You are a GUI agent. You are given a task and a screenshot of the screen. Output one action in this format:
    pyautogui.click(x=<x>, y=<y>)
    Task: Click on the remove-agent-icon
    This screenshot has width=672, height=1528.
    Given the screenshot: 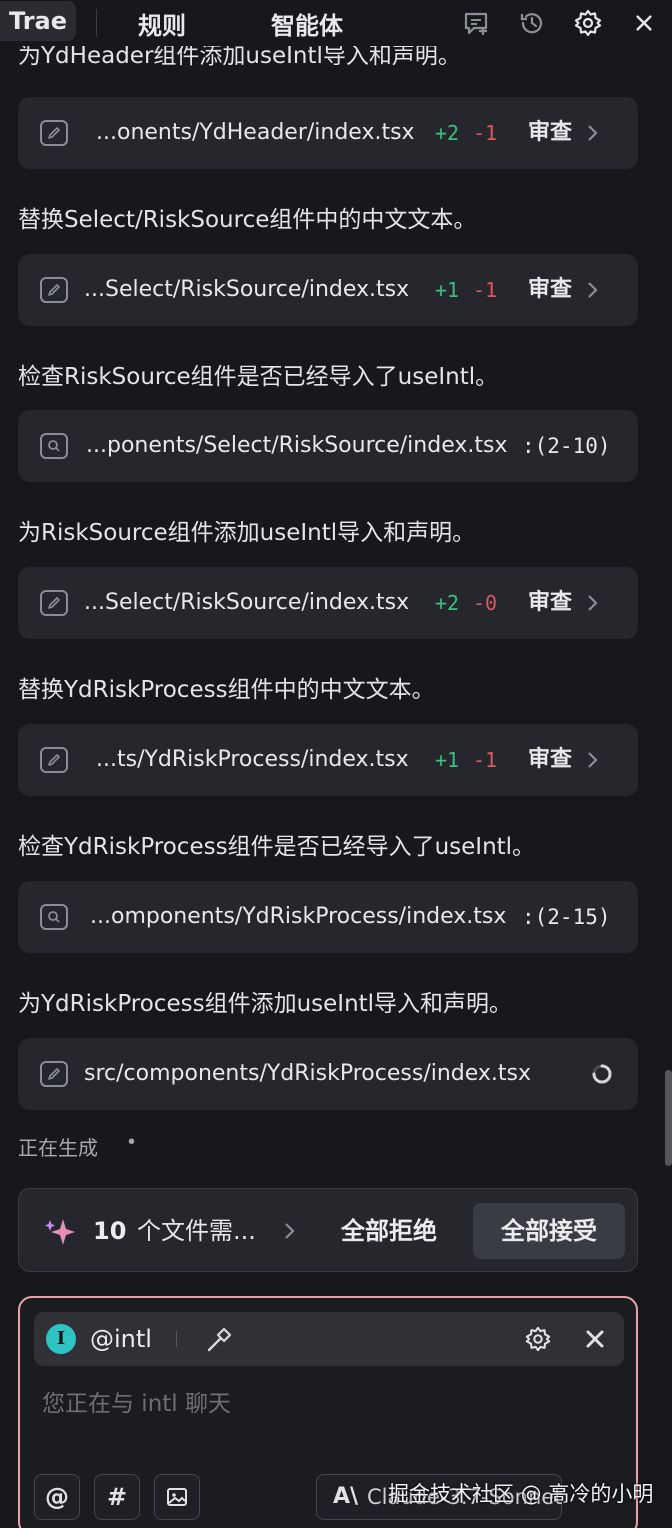 What is the action you would take?
    pyautogui.click(x=595, y=1339)
    